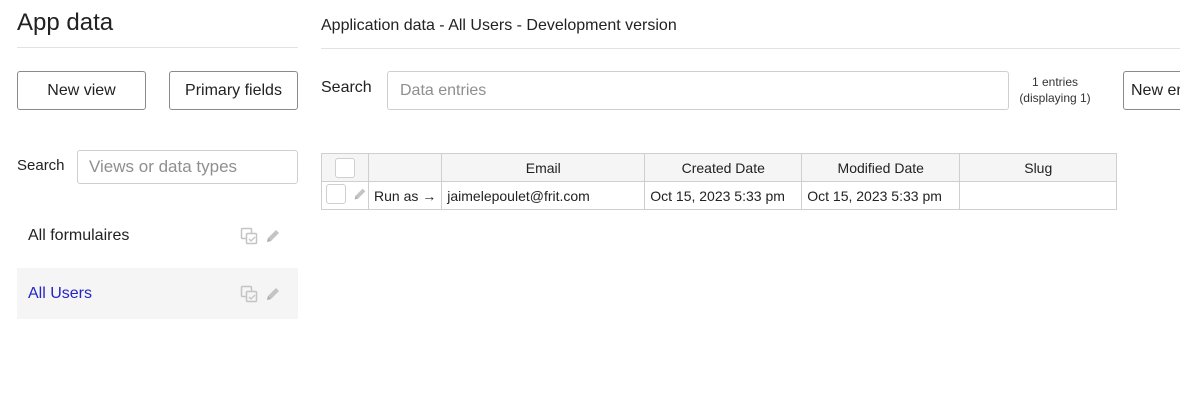 The image size is (1180, 417). What do you see at coordinates (65, 22) in the screenshot?
I see `page-title: App data` at bounding box center [65, 22].